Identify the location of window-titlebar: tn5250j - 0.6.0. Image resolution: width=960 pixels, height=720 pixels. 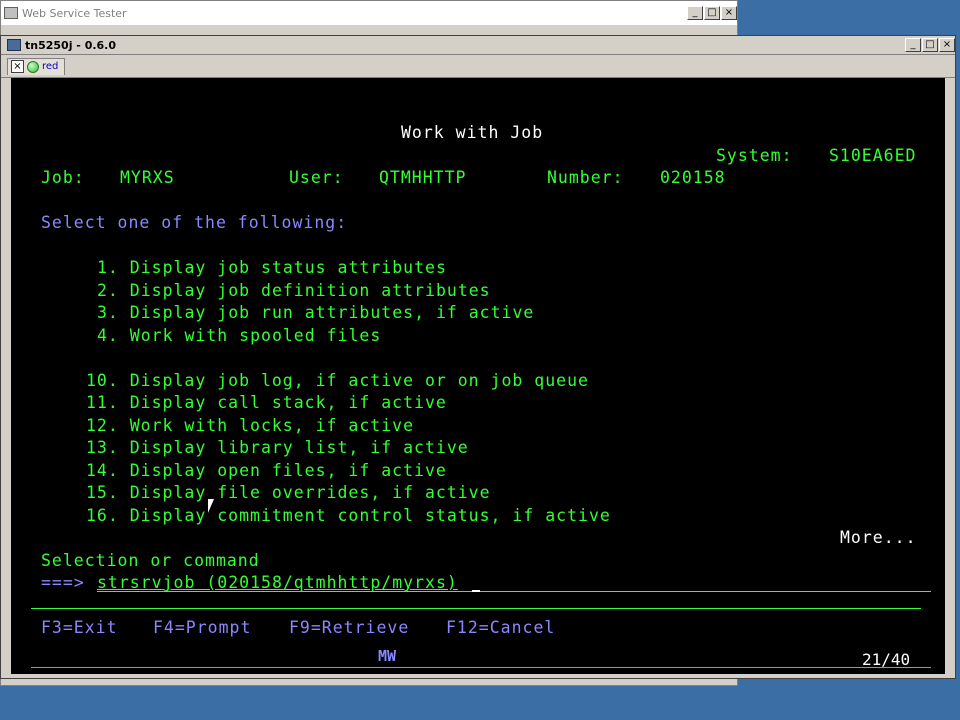
(478, 45).